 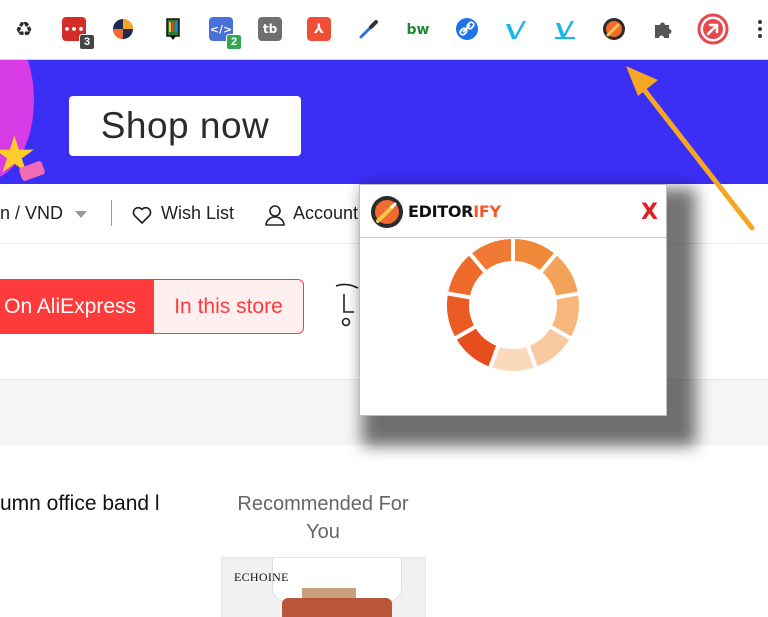 I want to click on recommended-product-card: ECHOINE, so click(x=323, y=587).